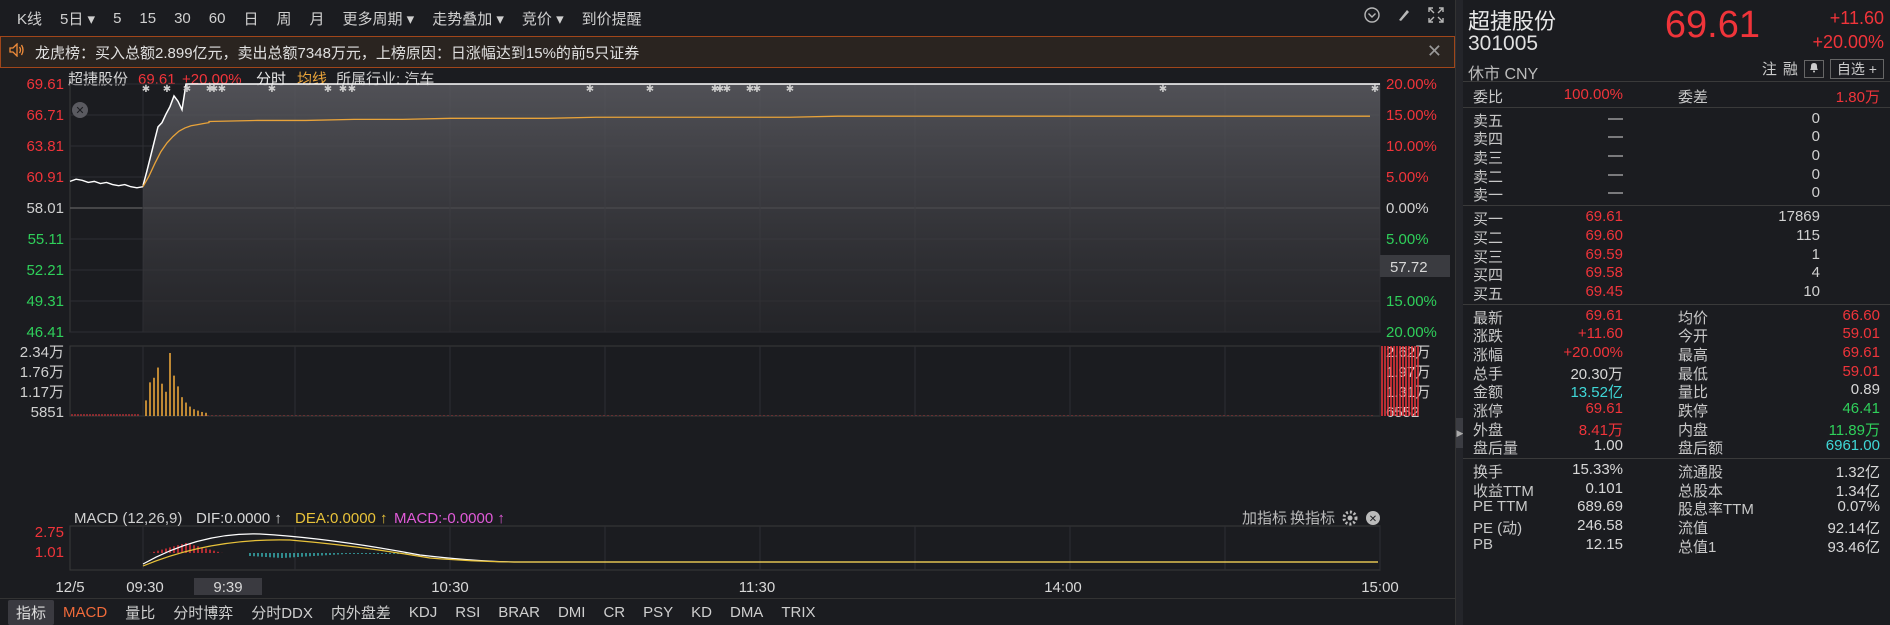 Image resolution: width=1890 pixels, height=625 pixels. I want to click on bid-row: 买五 69.45 10, so click(1676, 292).